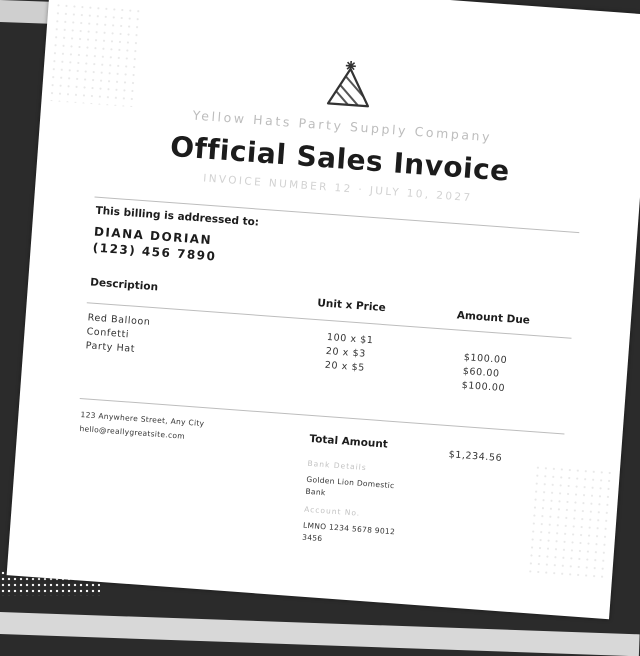 The width and height of the screenshot is (640, 656). Describe the element at coordinates (124, 285) in the screenshot. I see `column-description: Description` at that location.